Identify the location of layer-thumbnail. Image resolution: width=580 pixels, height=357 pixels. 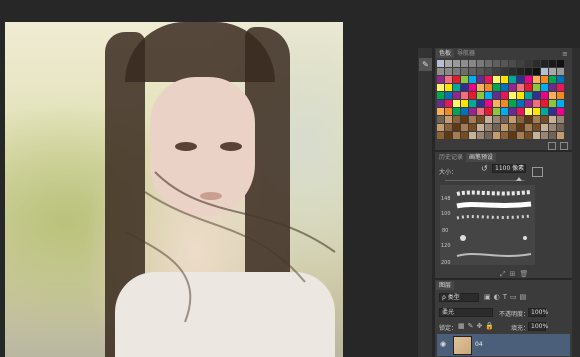
(462, 345).